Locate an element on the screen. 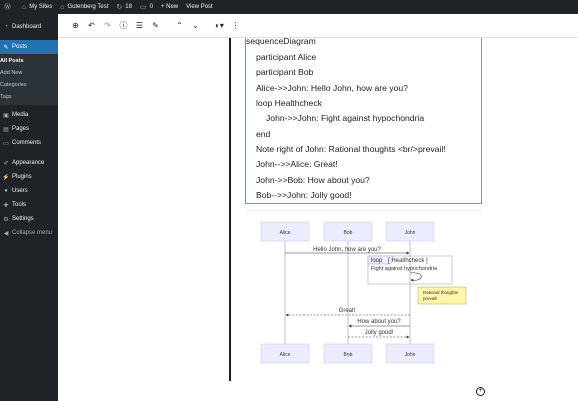 The height and width of the screenshot is (401, 578). sidebar-item-appearance: ✐ Appearance is located at coordinates (29, 163).